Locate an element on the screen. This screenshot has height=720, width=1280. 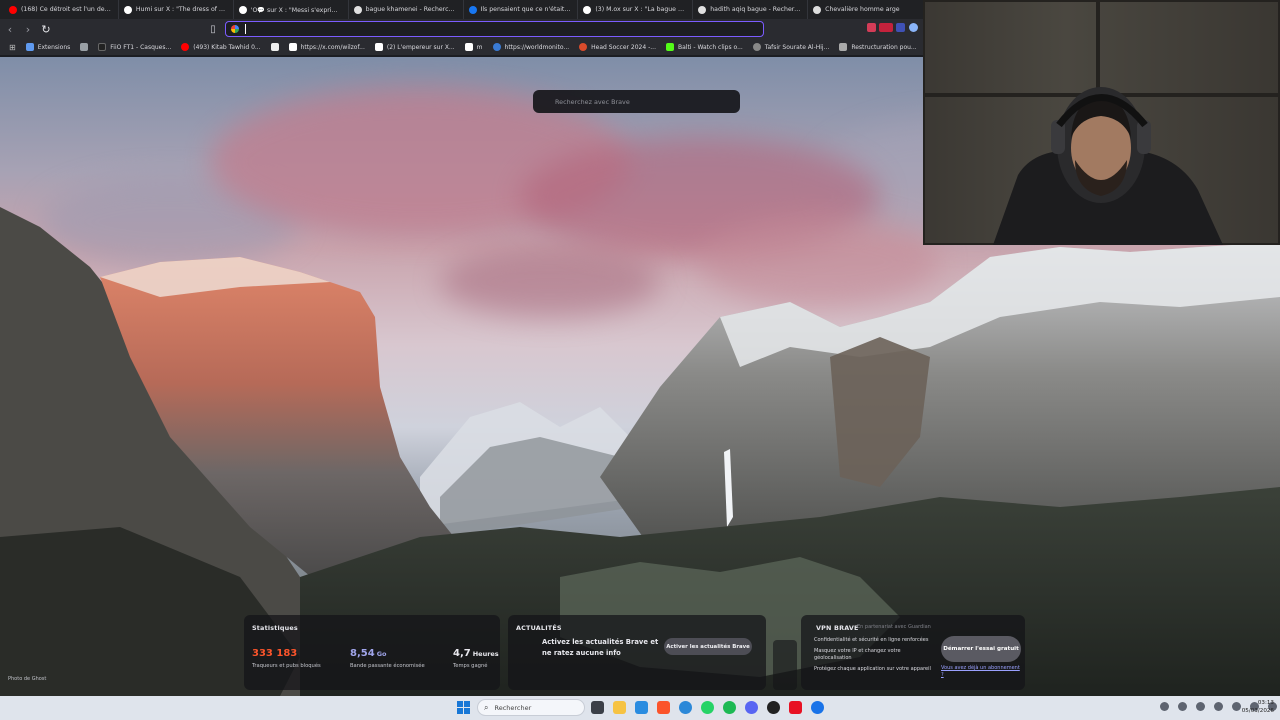
shop-favicon-icon is located at coordinates (817, 9).